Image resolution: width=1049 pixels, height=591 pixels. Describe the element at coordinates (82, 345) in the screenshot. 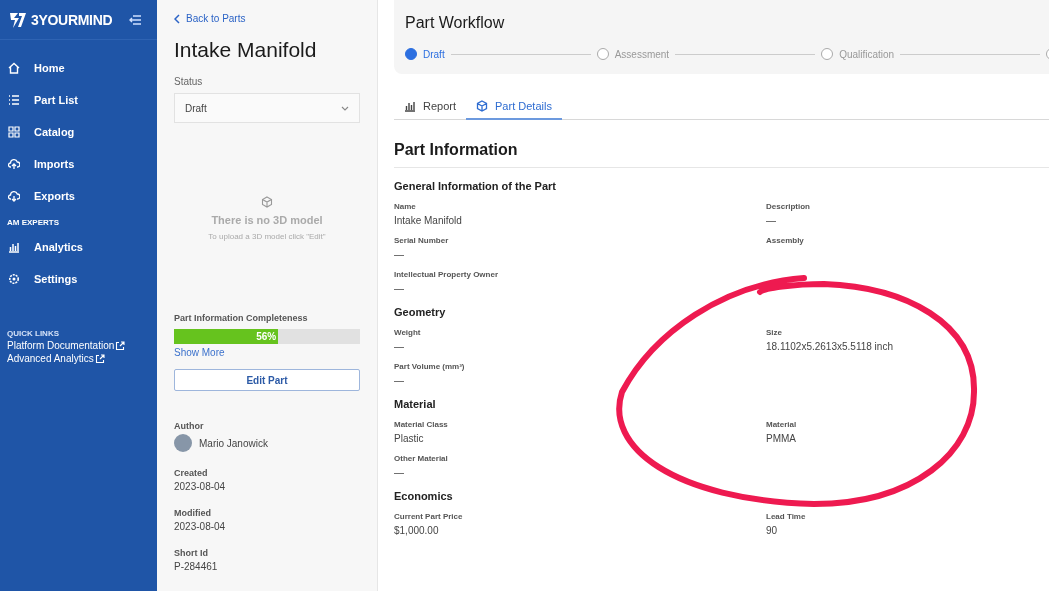

I see `external-link: Platform Documentation` at that location.